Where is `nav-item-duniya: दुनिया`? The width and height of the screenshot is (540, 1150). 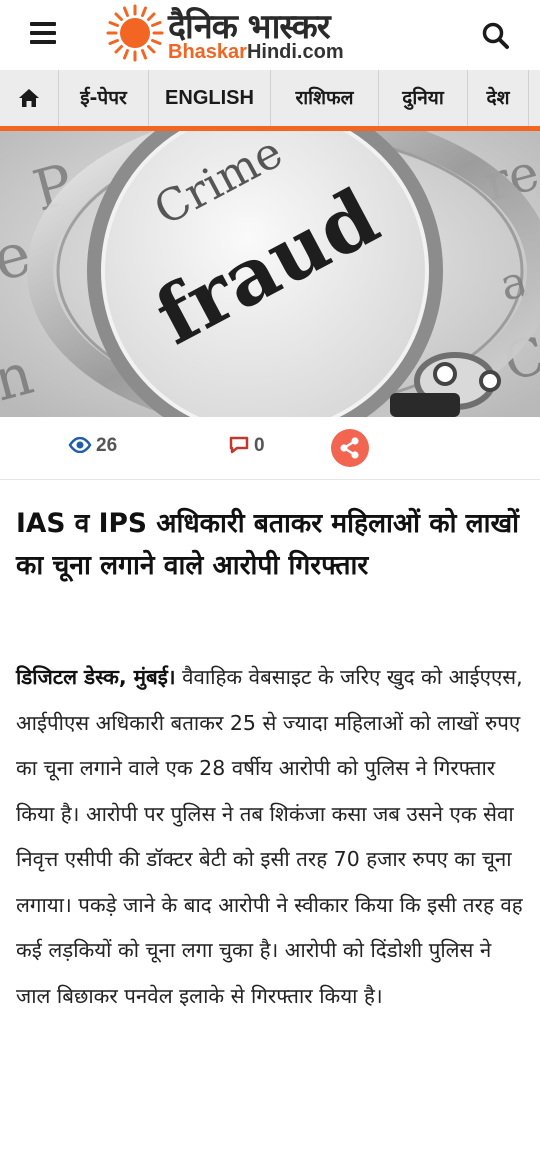
nav-item-duniya: दुनिया is located at coordinates (423, 98).